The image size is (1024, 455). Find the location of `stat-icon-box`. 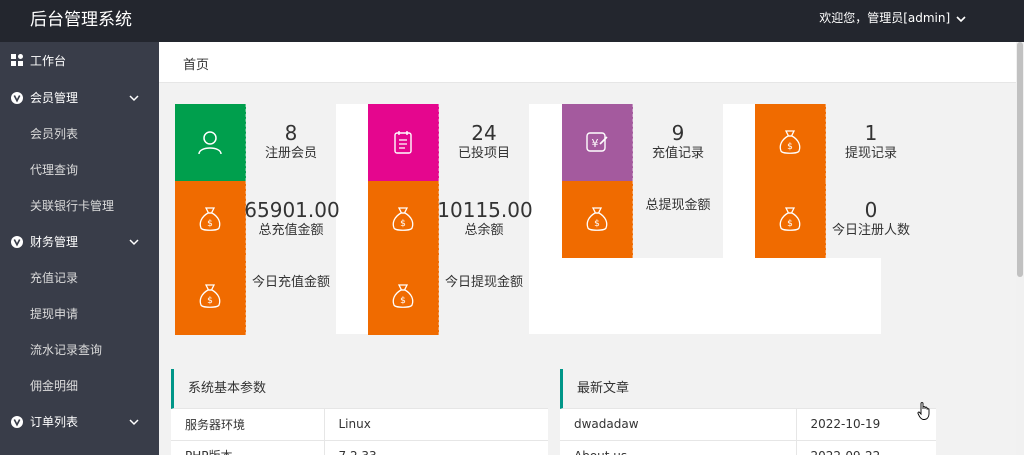

stat-icon-box is located at coordinates (403, 142).